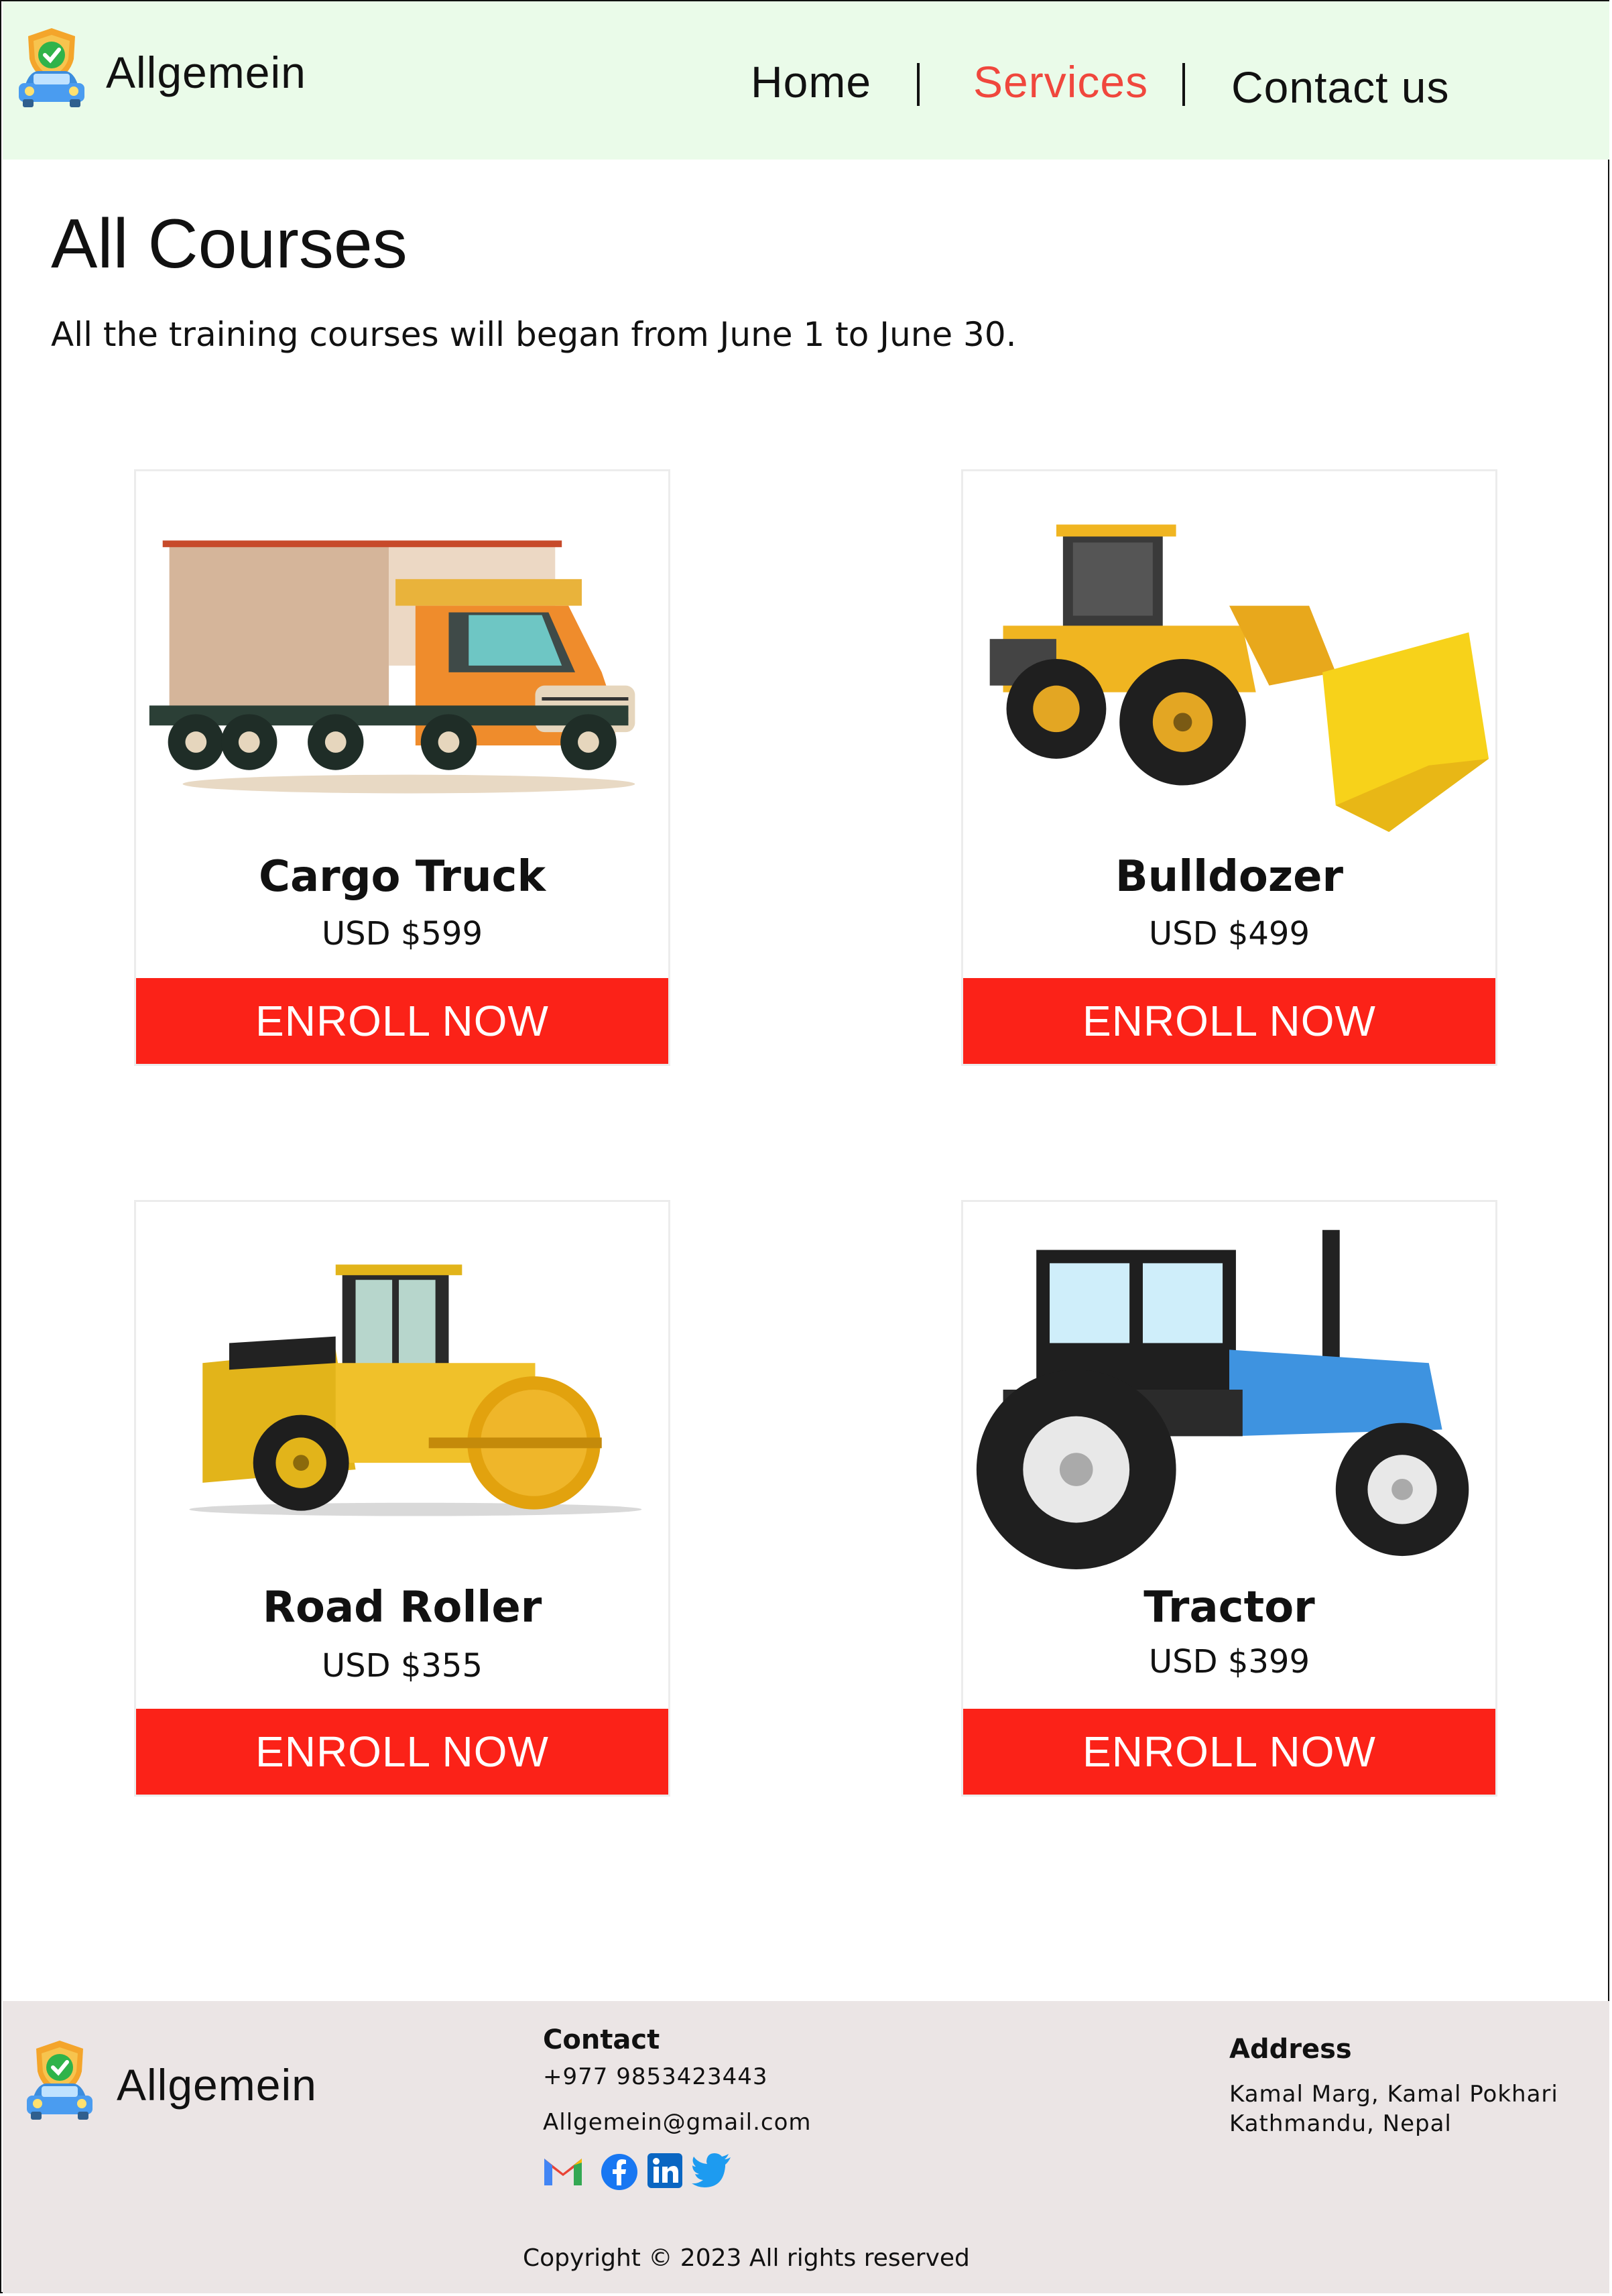  What do you see at coordinates (1229, 1607) in the screenshot?
I see `course-name: Tractor` at bounding box center [1229, 1607].